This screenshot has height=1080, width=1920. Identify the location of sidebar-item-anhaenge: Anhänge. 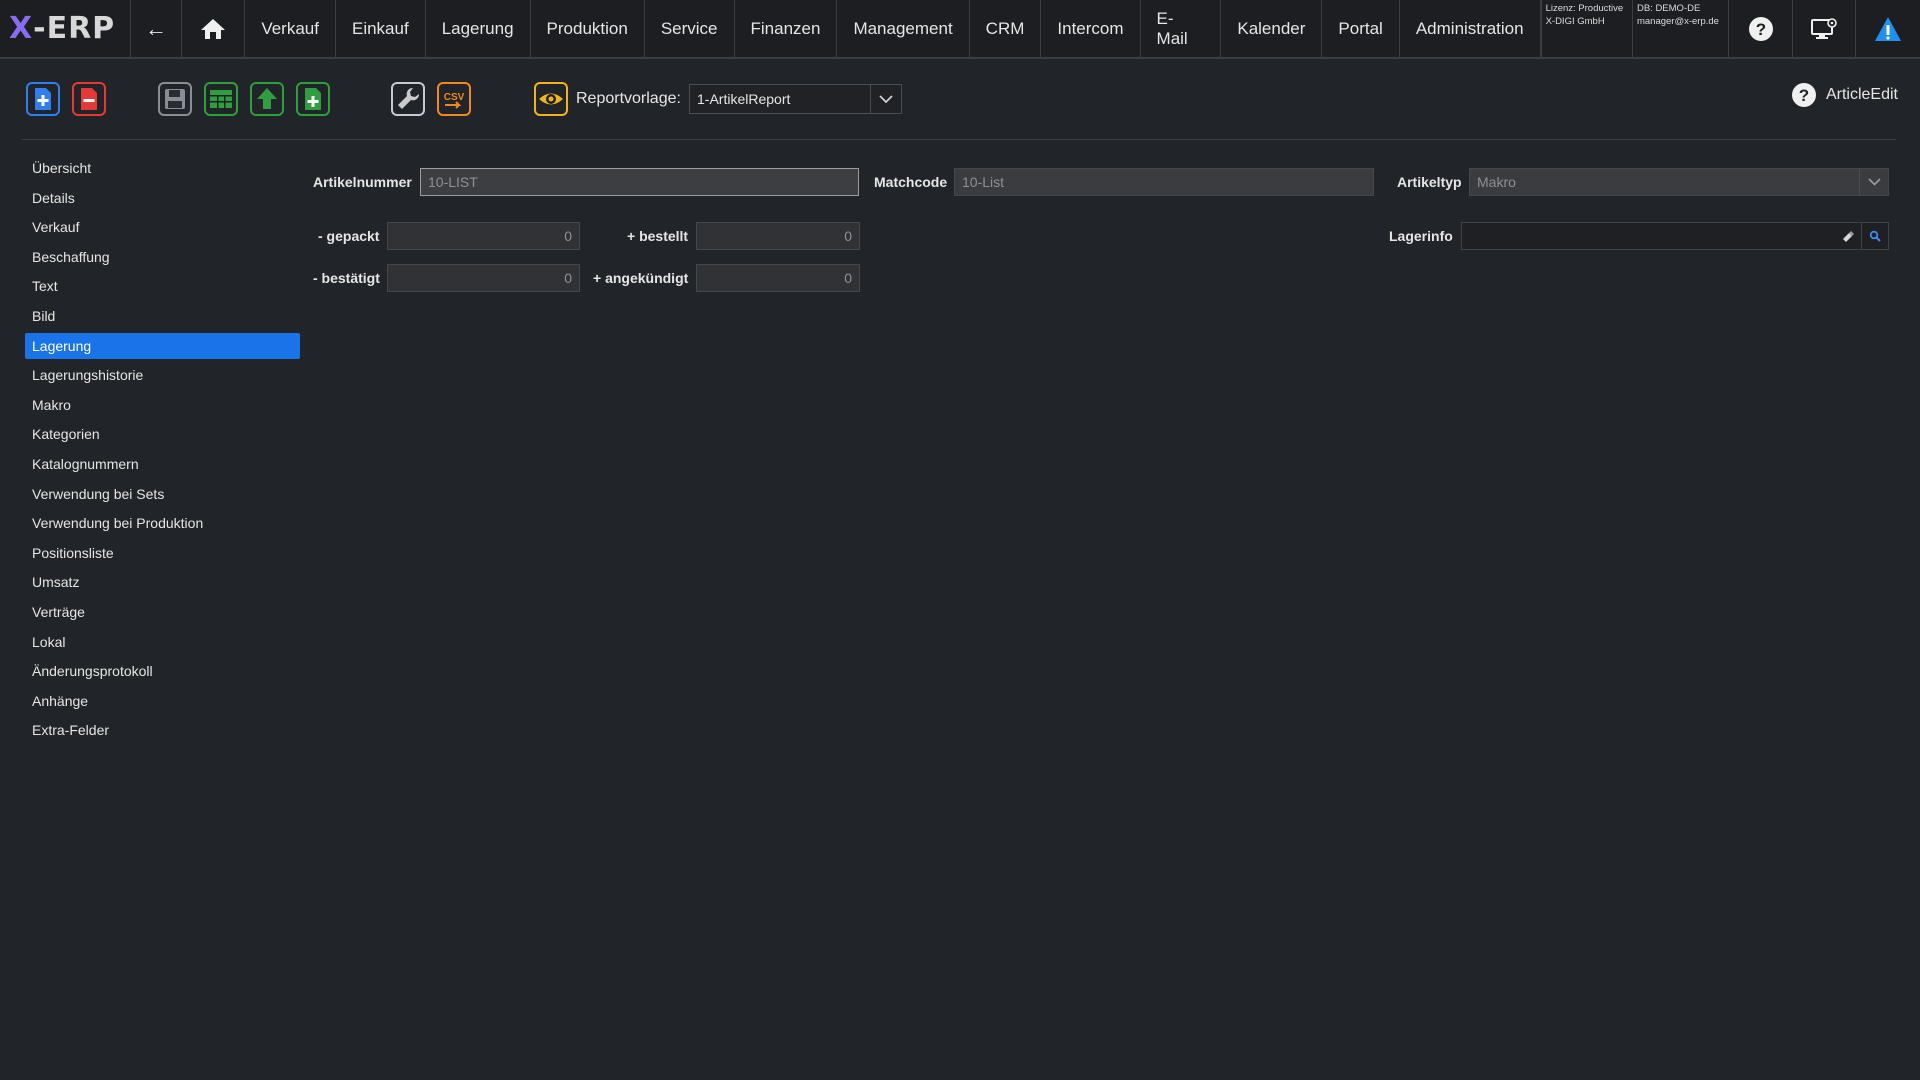
(162, 701).